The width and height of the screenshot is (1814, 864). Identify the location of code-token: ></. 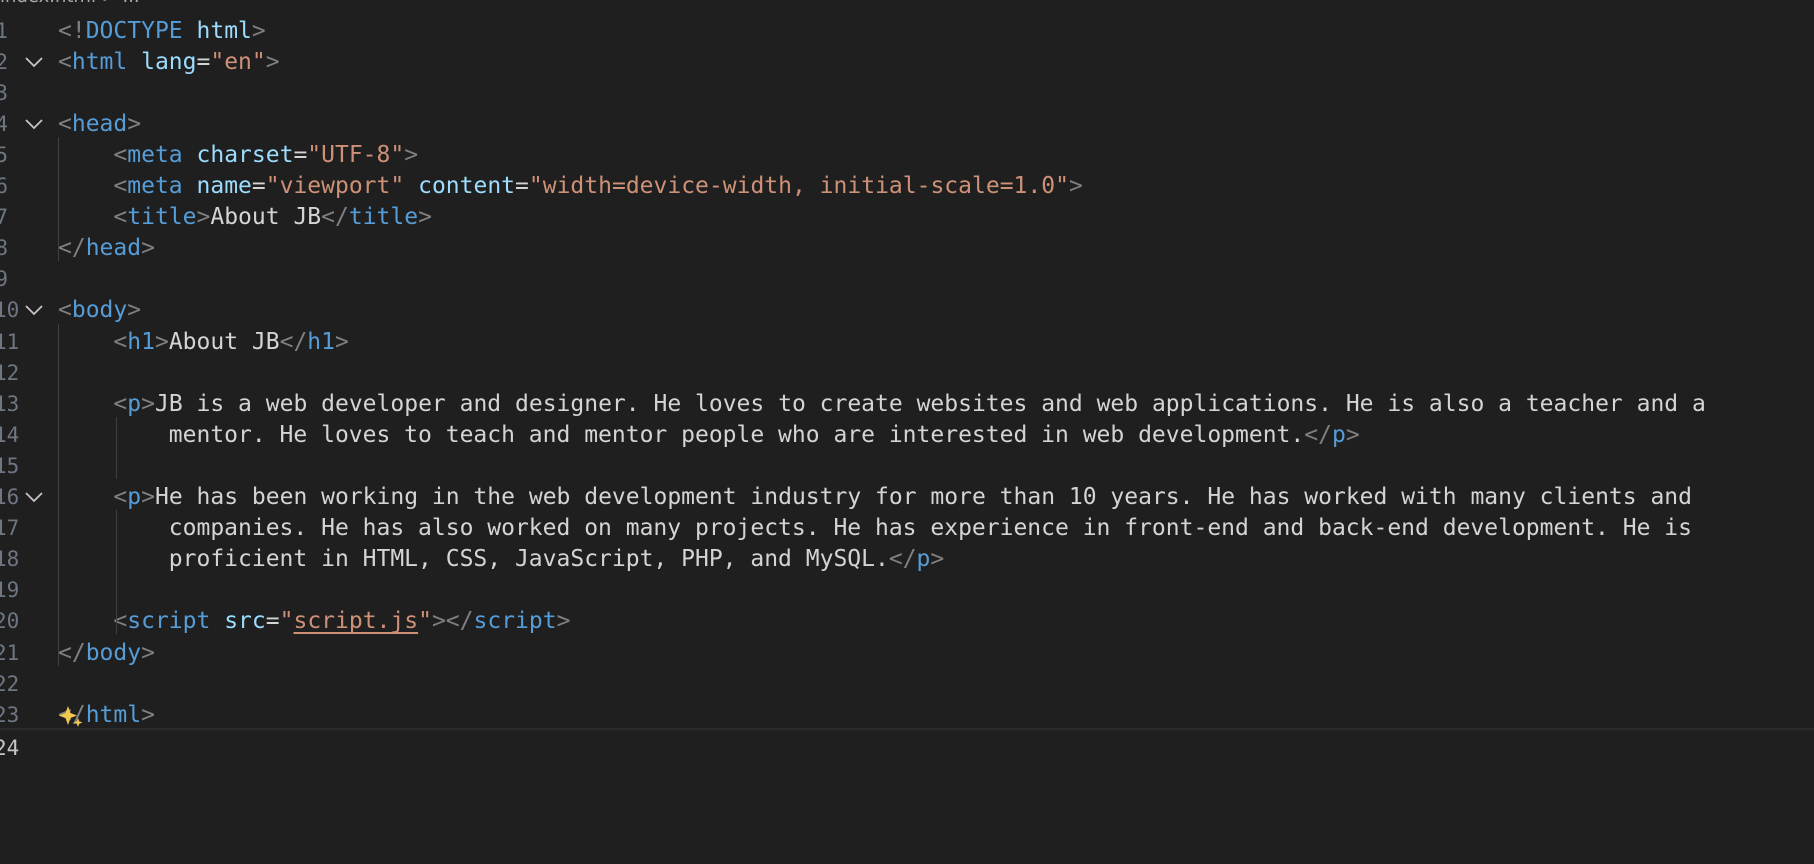
(452, 621).